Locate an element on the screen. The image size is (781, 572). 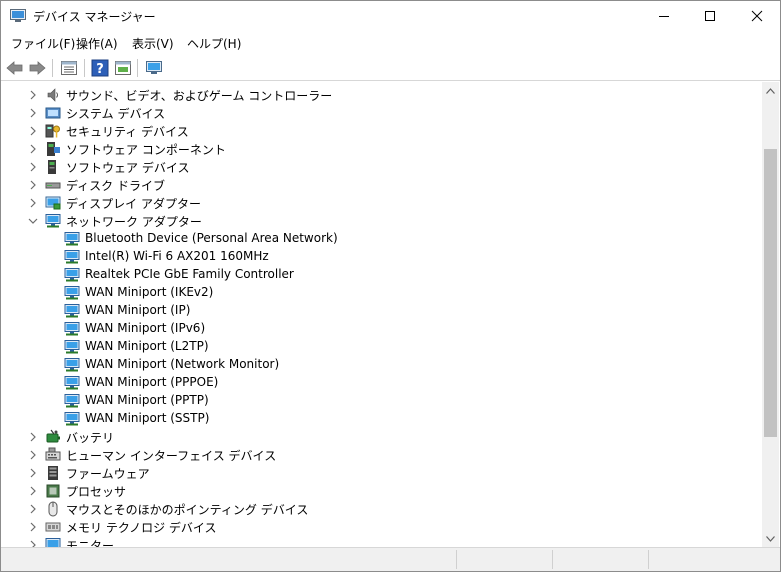
view-button is located at coordinates (123, 68).